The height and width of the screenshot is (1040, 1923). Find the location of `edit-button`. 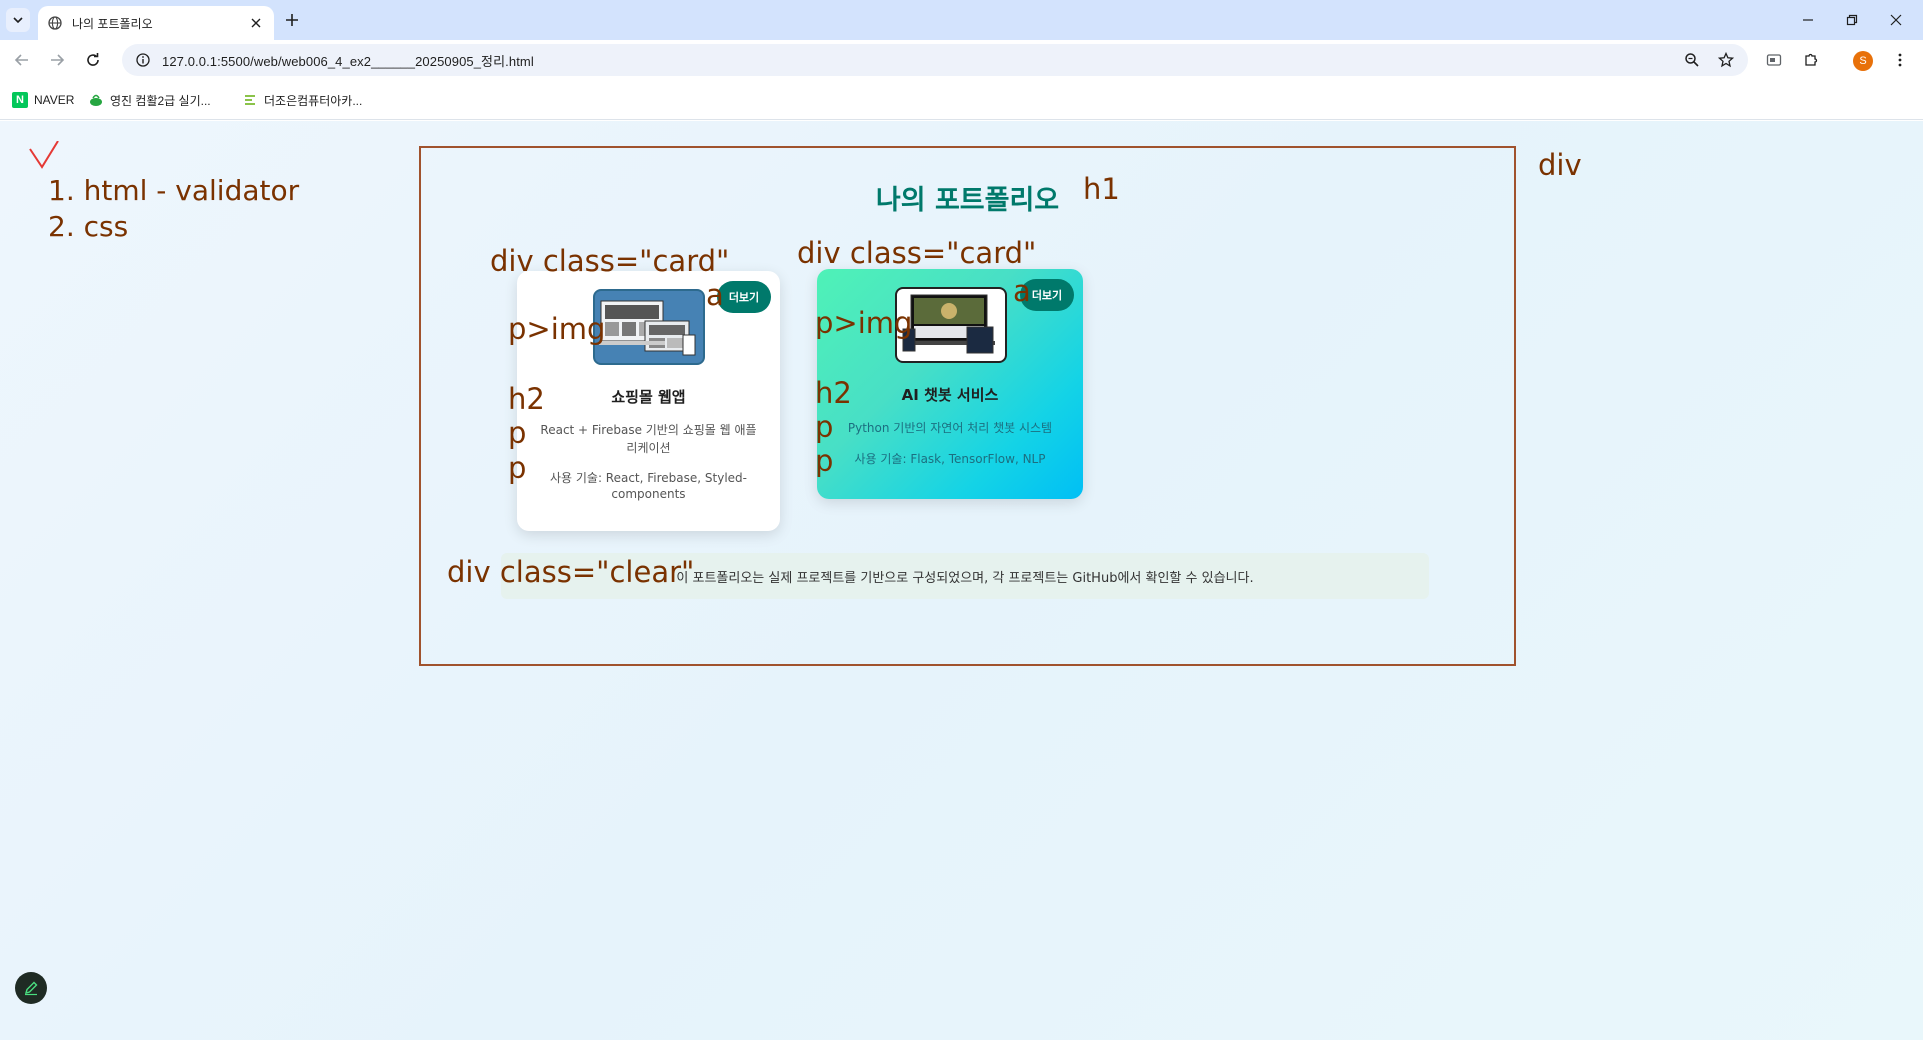

edit-button is located at coordinates (31, 988).